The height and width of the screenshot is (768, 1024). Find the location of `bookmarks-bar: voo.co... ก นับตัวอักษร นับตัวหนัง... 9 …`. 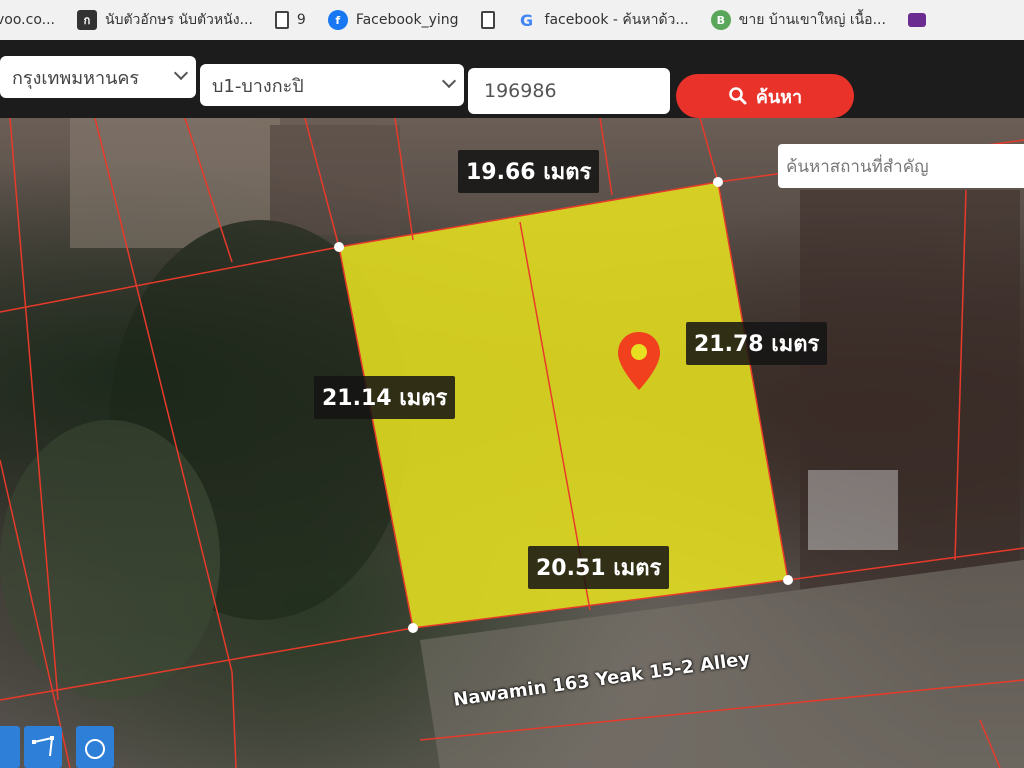

bookmarks-bar: voo.co... ก นับตัวอักษร นับตัวหนัง... 9 … is located at coordinates (512, 20).